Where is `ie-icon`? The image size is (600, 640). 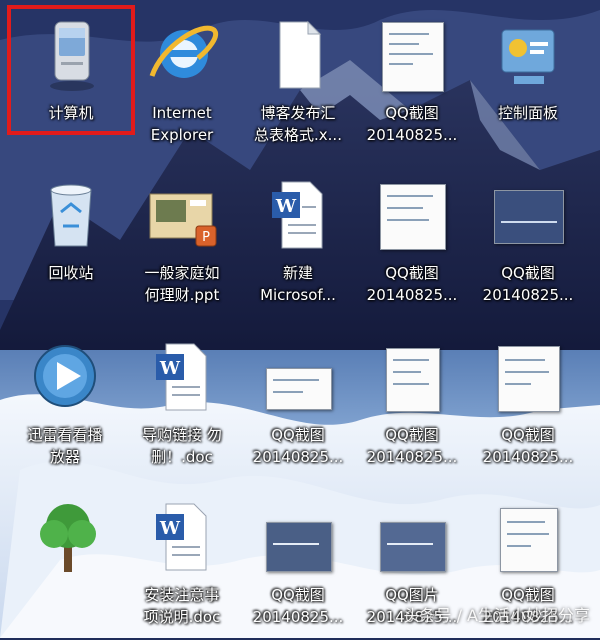 ie-icon is located at coordinates (182, 56).